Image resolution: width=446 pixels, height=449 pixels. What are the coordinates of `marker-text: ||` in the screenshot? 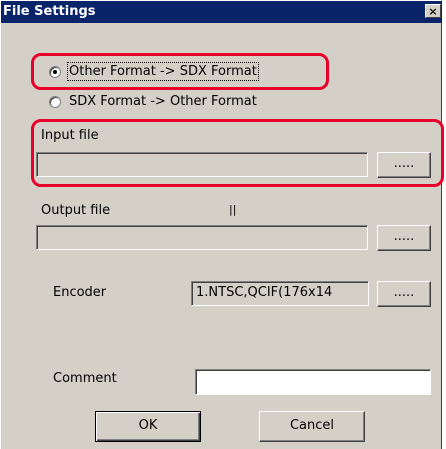 It's located at (233, 209).